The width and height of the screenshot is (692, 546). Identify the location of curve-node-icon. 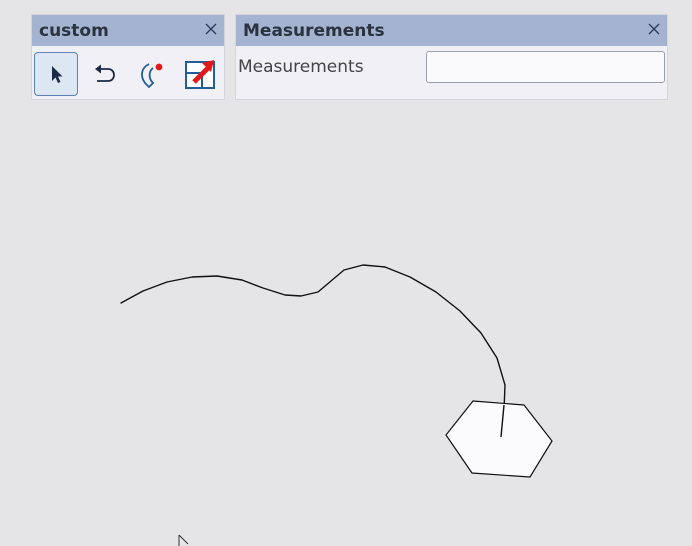
(152, 76).